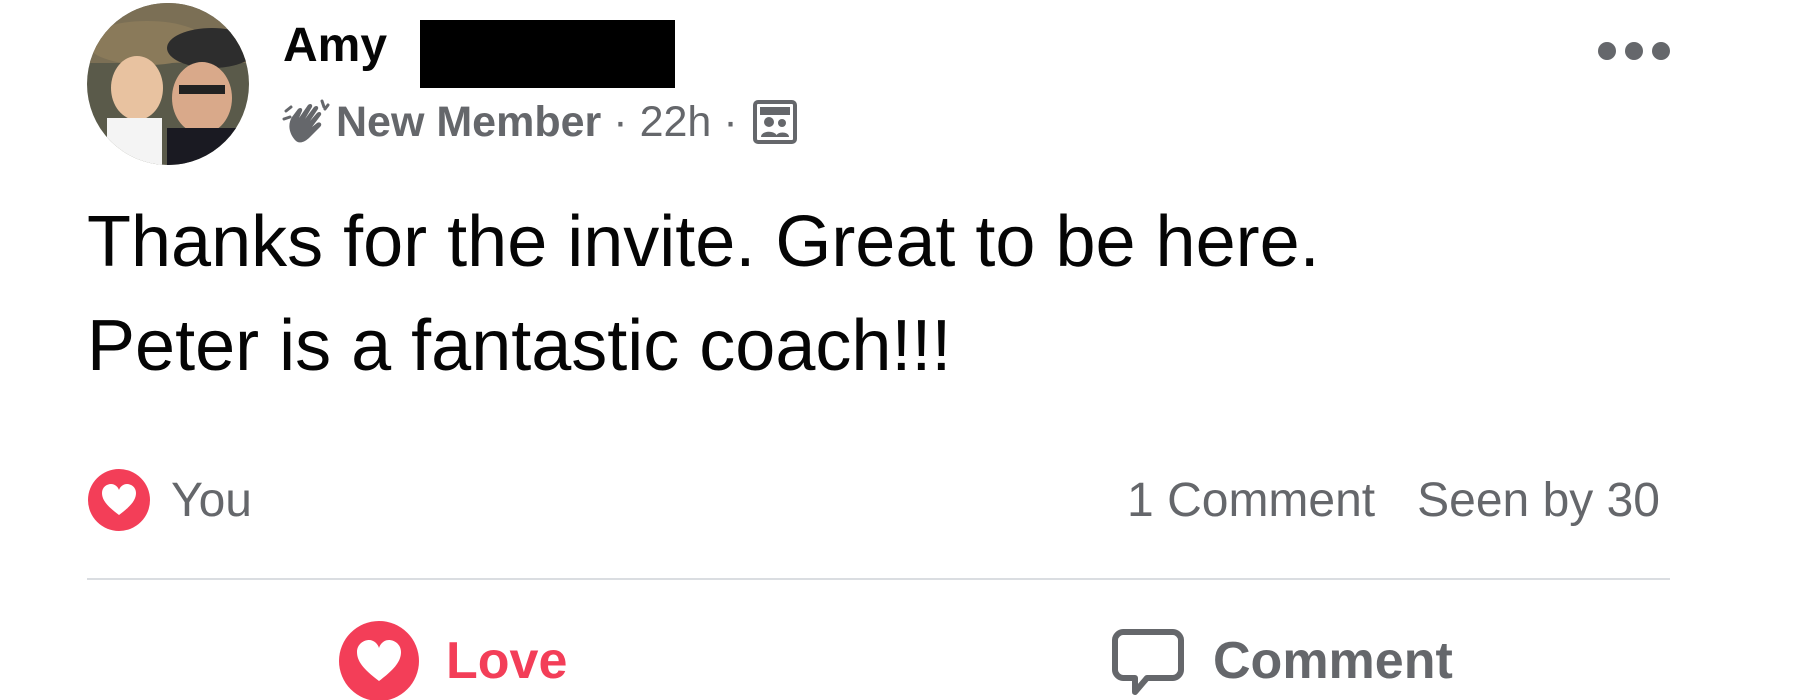 The image size is (1800, 700). I want to click on love-button-label: Love, so click(507, 661).